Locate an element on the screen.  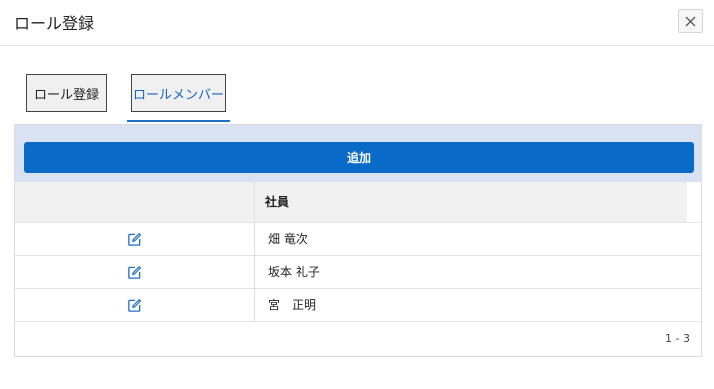
add-button: 追加 is located at coordinates (359, 157).